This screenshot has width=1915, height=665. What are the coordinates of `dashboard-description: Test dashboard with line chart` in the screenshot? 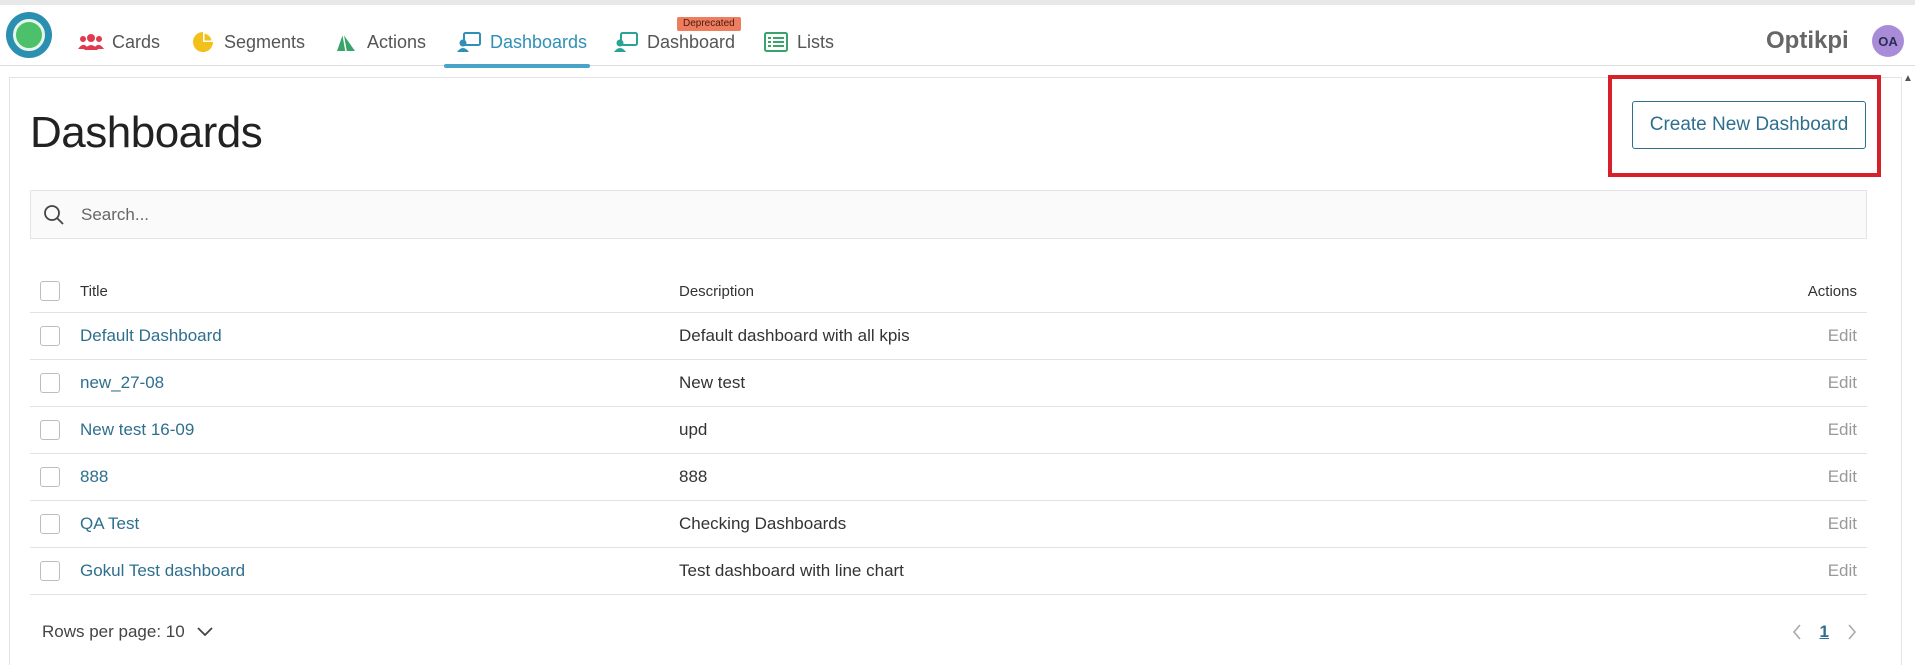 It's located at (791, 570).